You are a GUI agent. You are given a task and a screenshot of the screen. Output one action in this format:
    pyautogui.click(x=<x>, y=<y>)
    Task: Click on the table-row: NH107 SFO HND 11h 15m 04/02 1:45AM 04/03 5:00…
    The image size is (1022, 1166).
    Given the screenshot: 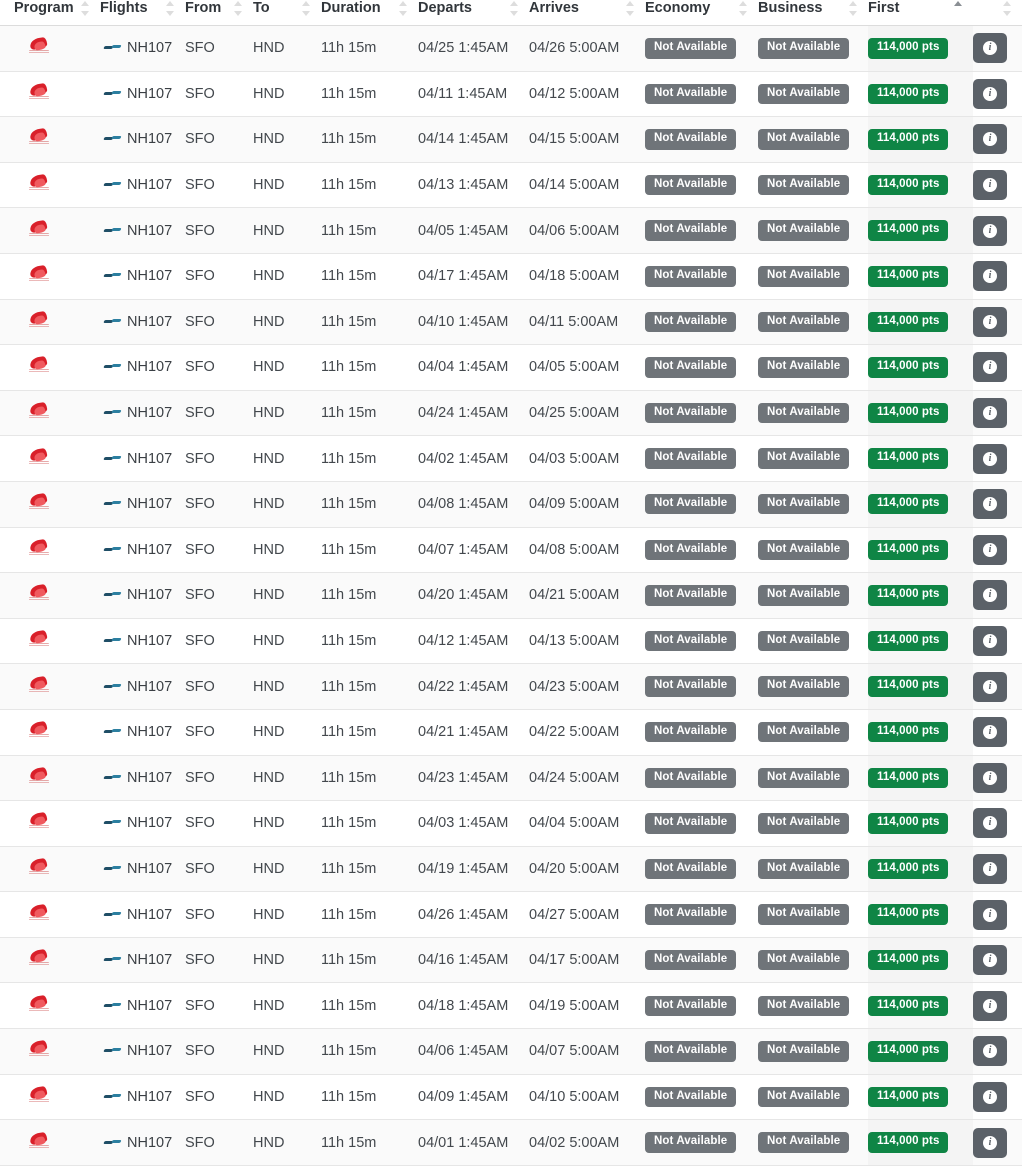 What is the action you would take?
    pyautogui.click(x=511, y=458)
    